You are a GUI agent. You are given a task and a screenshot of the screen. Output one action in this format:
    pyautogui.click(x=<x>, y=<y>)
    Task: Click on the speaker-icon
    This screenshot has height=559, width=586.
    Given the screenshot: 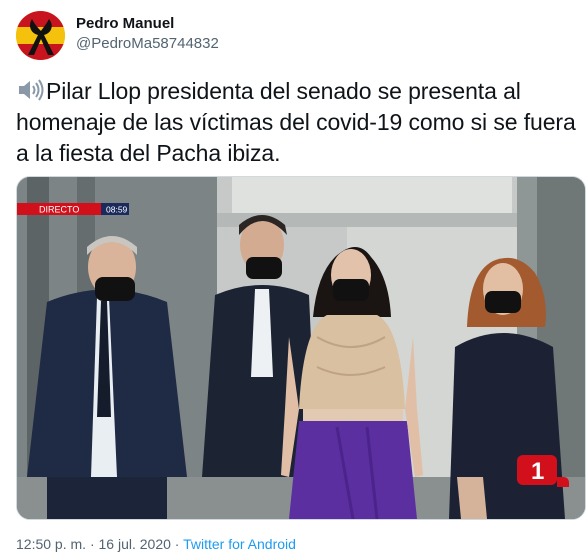 What is the action you would take?
    pyautogui.click(x=30, y=90)
    